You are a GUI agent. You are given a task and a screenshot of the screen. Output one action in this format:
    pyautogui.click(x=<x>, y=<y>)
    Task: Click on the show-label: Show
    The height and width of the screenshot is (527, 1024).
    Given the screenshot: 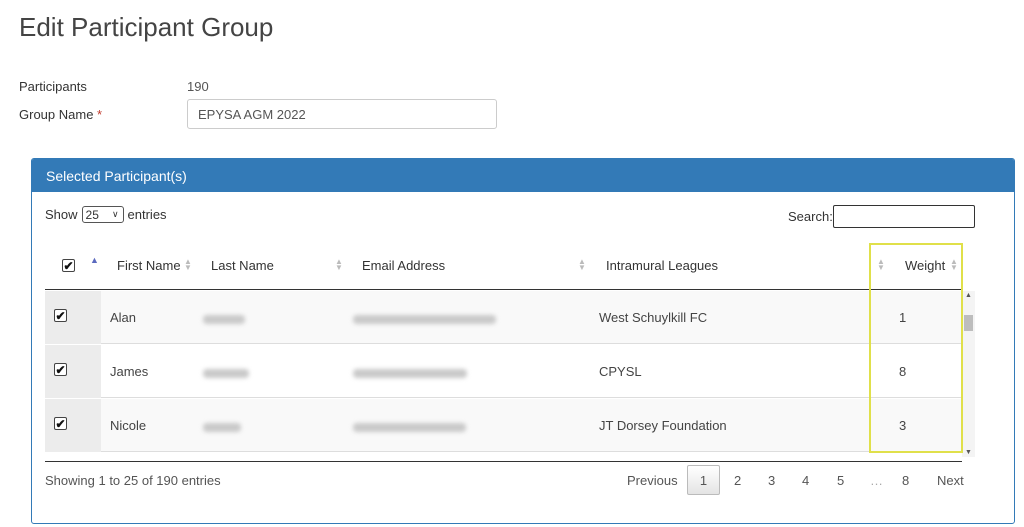 What is the action you would take?
    pyautogui.click(x=61, y=214)
    